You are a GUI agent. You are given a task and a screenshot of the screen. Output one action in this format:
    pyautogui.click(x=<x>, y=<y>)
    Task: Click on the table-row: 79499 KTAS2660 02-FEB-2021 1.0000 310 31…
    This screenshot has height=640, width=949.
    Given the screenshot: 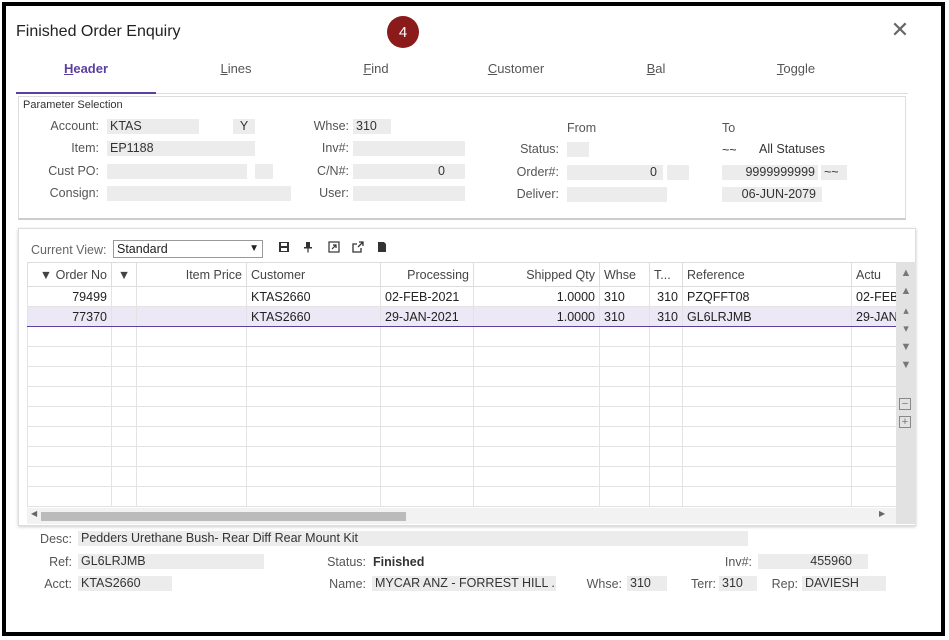 What is the action you would take?
    pyautogui.click(x=465, y=296)
    